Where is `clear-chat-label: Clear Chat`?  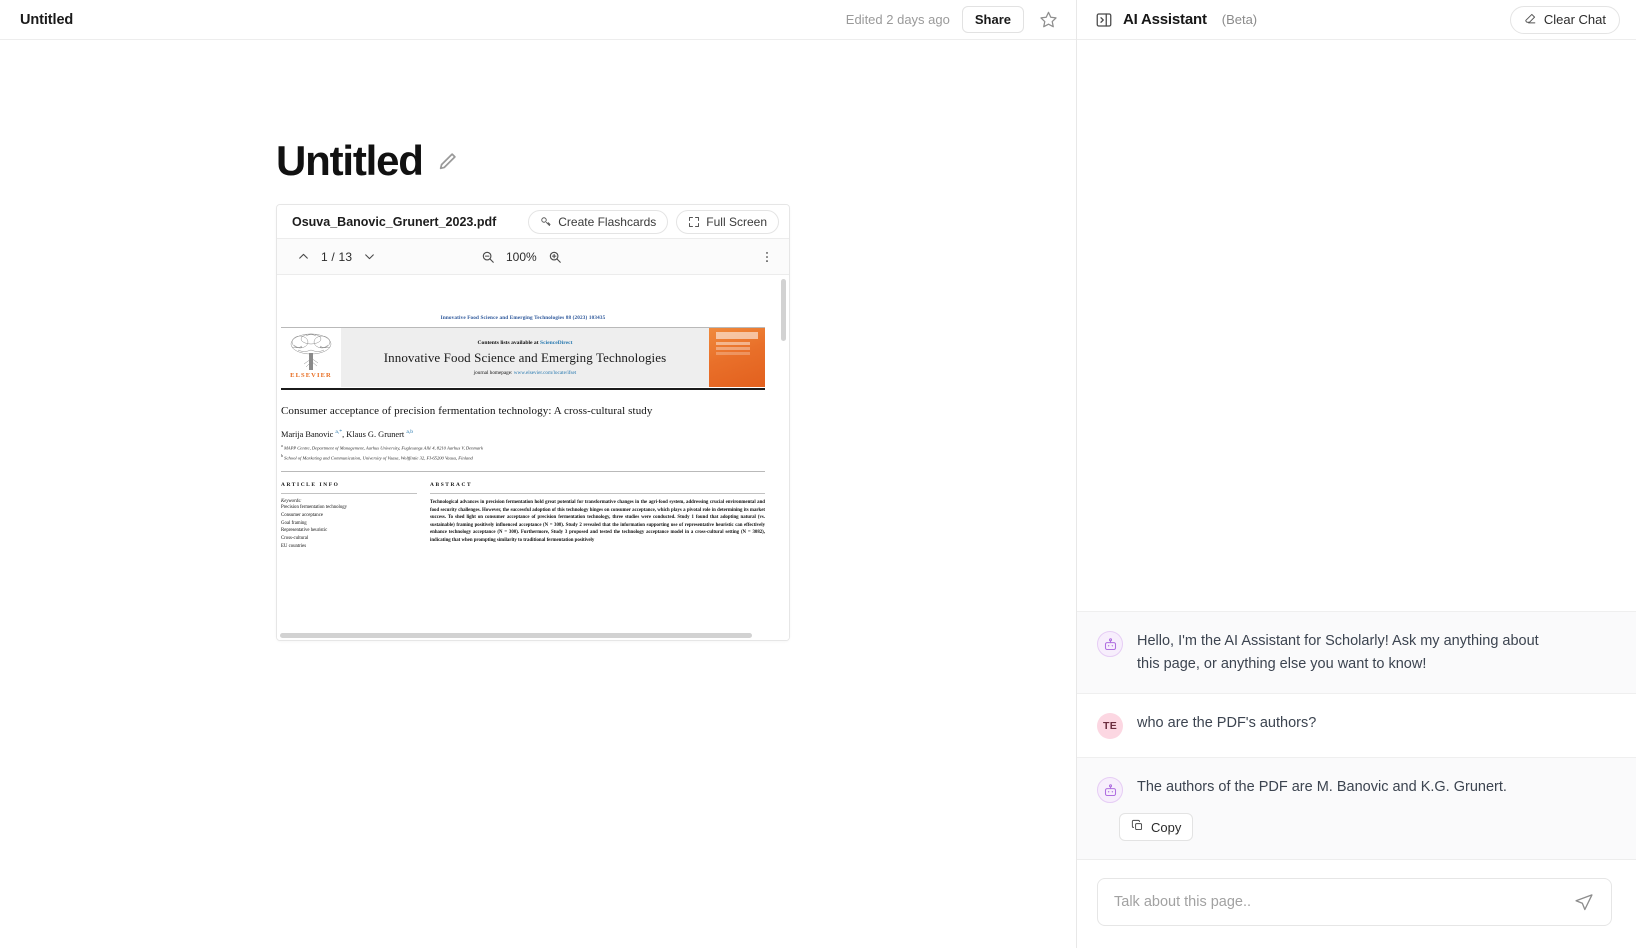 clear-chat-label: Clear Chat is located at coordinates (1574, 19).